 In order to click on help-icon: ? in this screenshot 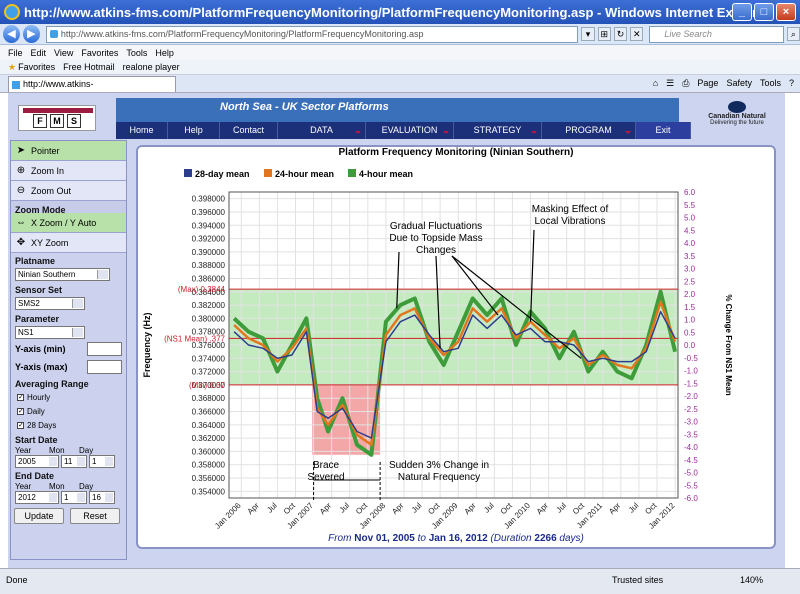, I will do `click(791, 83)`.